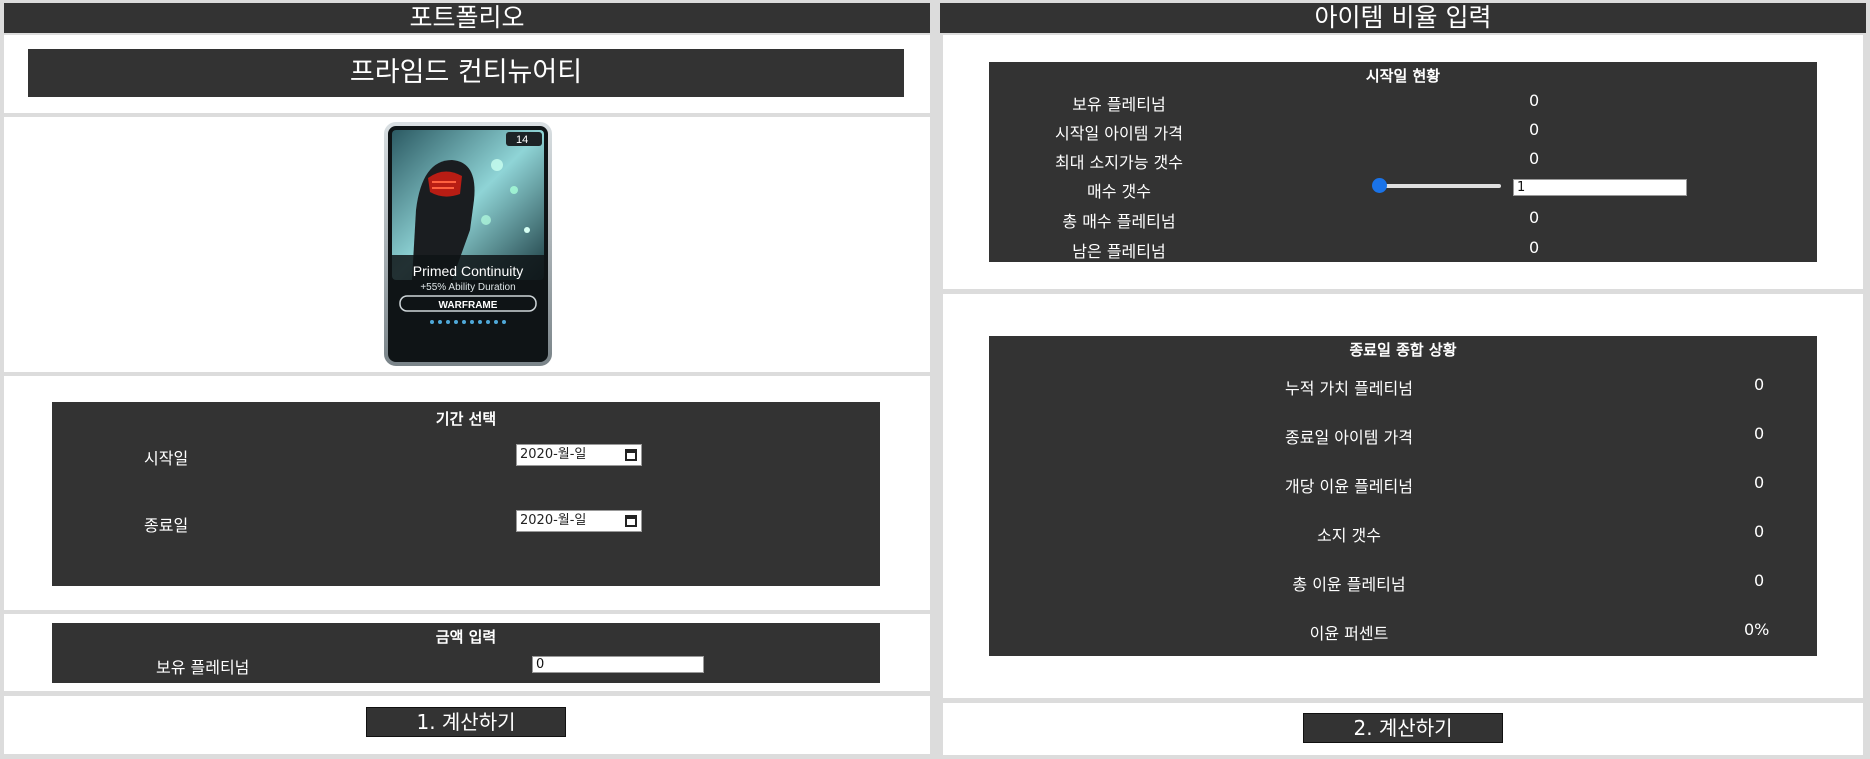 This screenshot has height=759, width=1870. What do you see at coordinates (1600, 187) in the screenshot?
I see `buy-count-input: 1` at bounding box center [1600, 187].